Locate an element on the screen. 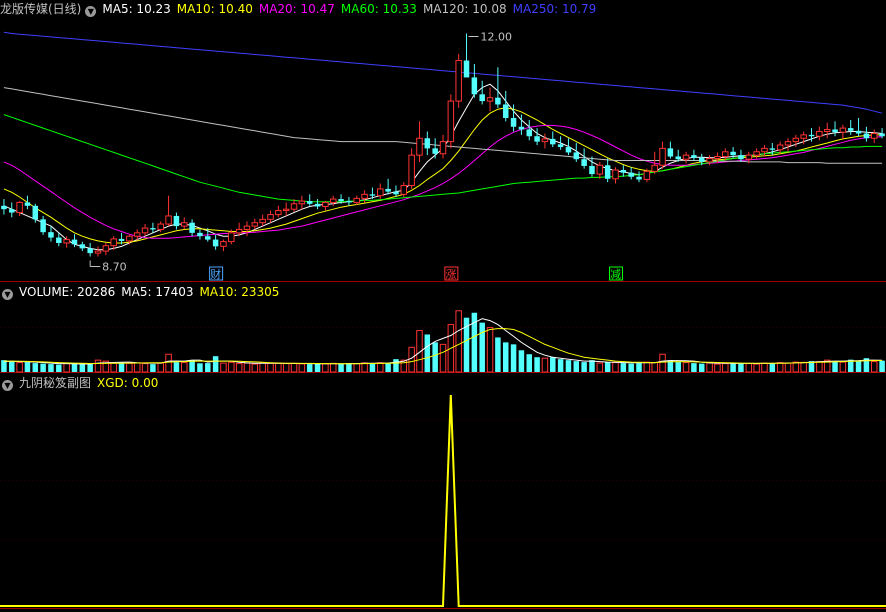 The height and width of the screenshot is (612, 886). price_legend-item: MA10: 10.40 is located at coordinates (214, 9).